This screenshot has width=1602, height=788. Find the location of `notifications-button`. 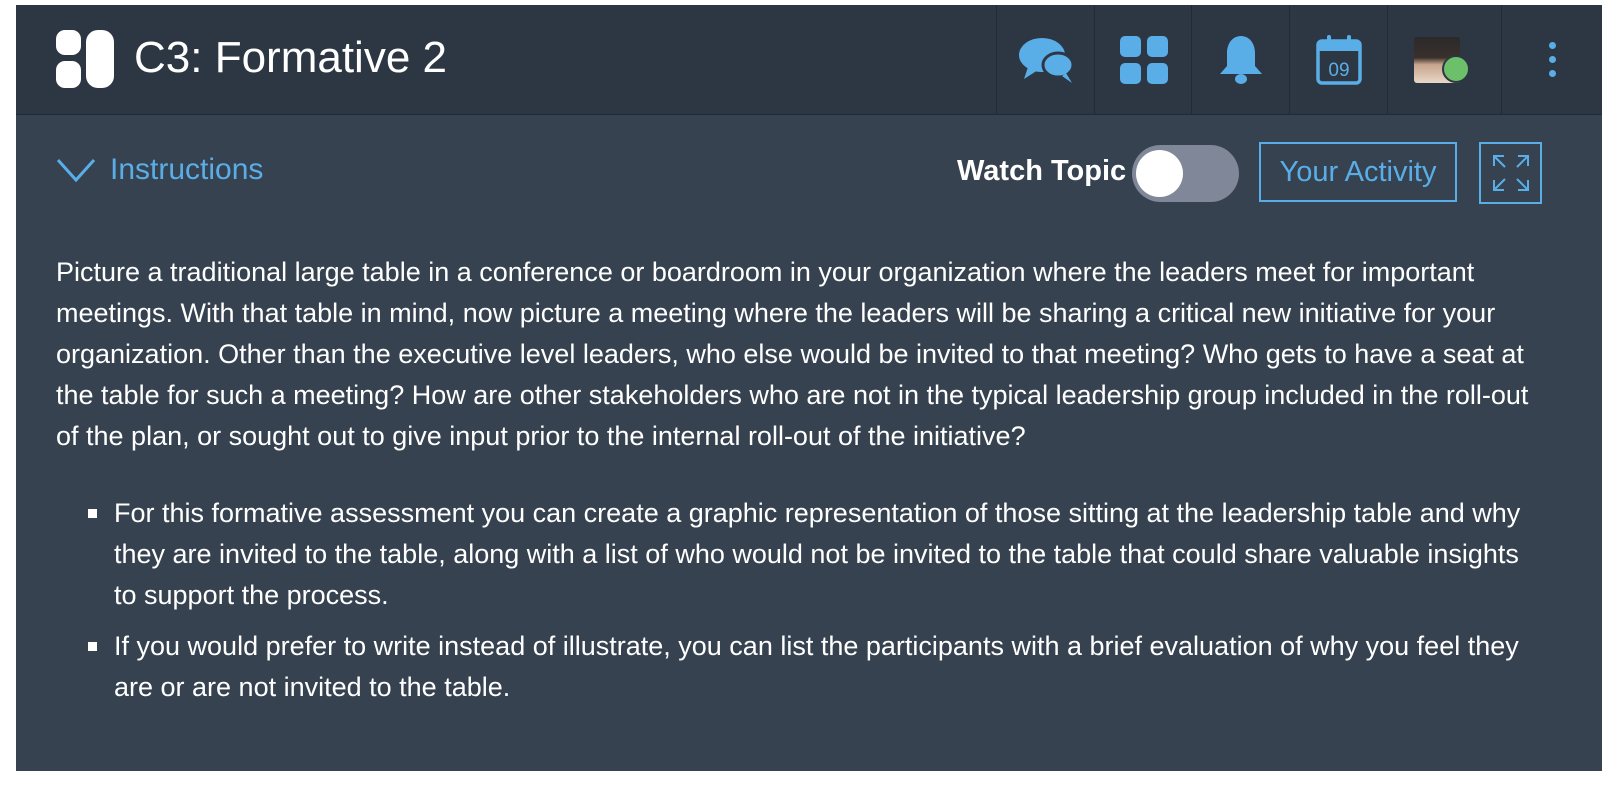

notifications-button is located at coordinates (1240, 59).